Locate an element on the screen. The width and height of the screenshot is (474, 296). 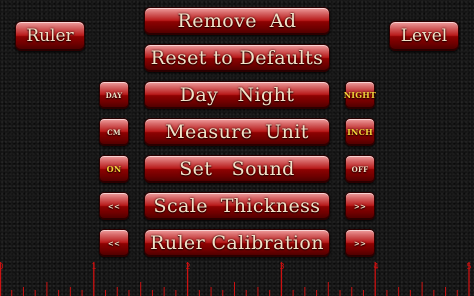
ruler-label-5: 5 is located at coordinates (469, 266).